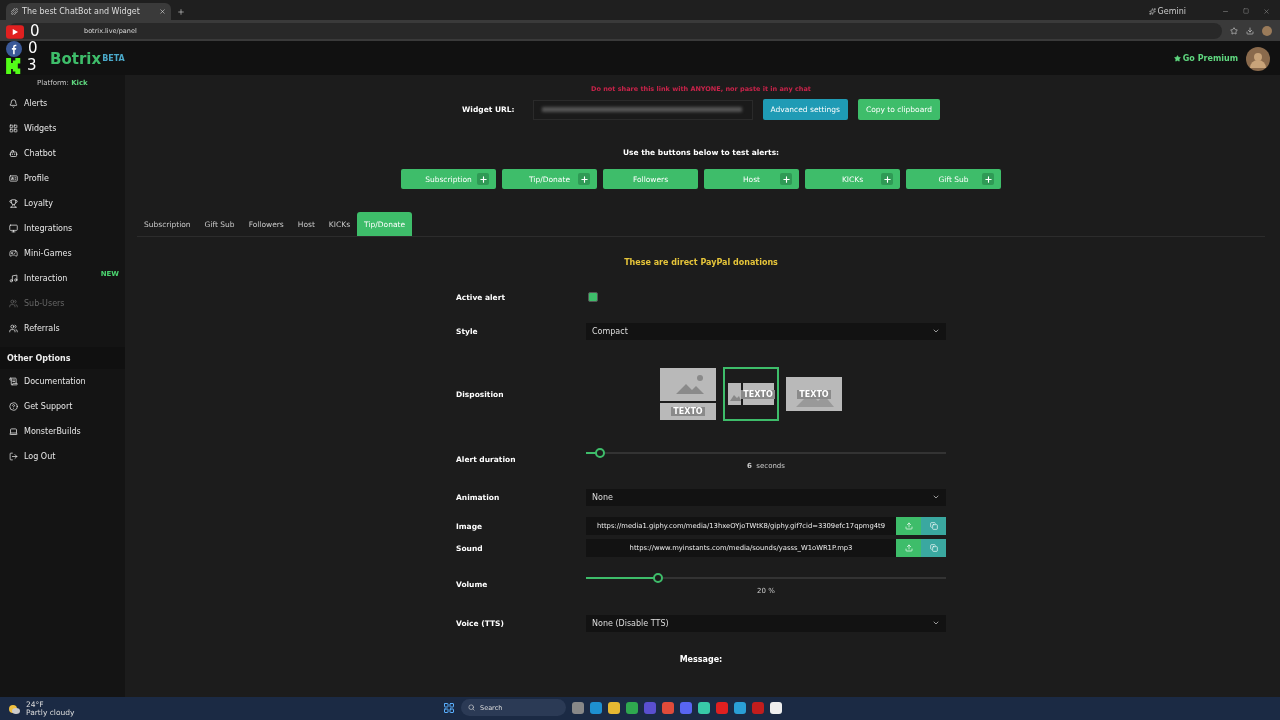 Image resolution: width=1280 pixels, height=720 pixels. Describe the element at coordinates (62, 178) in the screenshot. I see `sidebar-item: Profile` at that location.